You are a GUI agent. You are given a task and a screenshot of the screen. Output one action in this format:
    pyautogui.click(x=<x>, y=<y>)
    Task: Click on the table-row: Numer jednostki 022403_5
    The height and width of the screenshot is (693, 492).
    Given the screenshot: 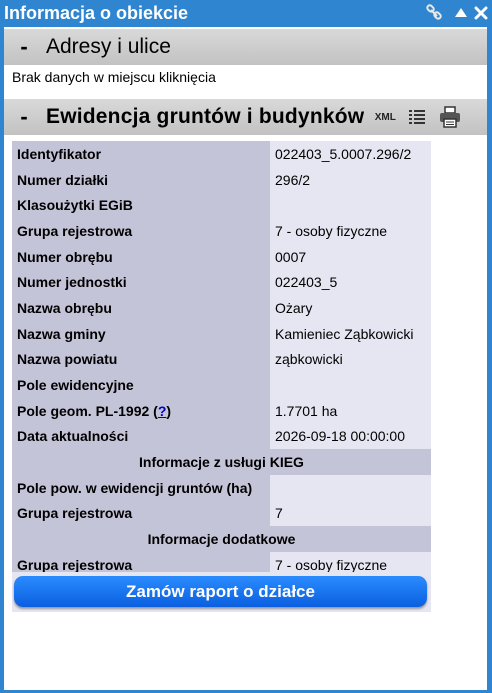 What is the action you would take?
    pyautogui.click(x=221, y=282)
    